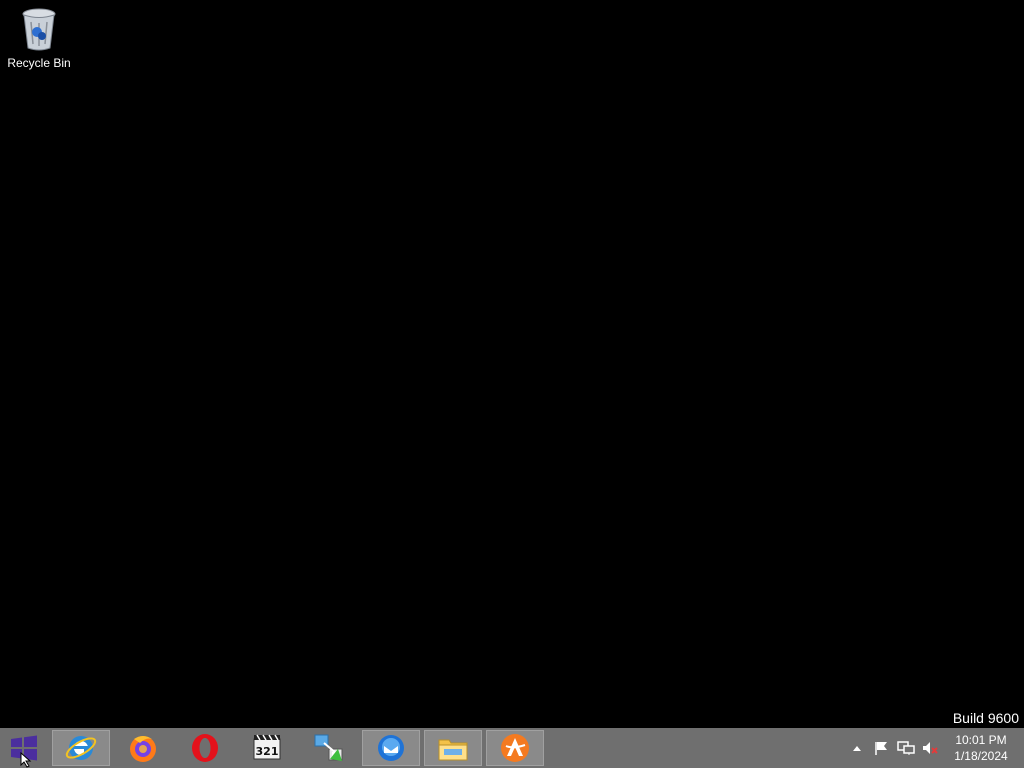 The width and height of the screenshot is (1024, 768). I want to click on taskbar-app-opera, so click(205, 748).